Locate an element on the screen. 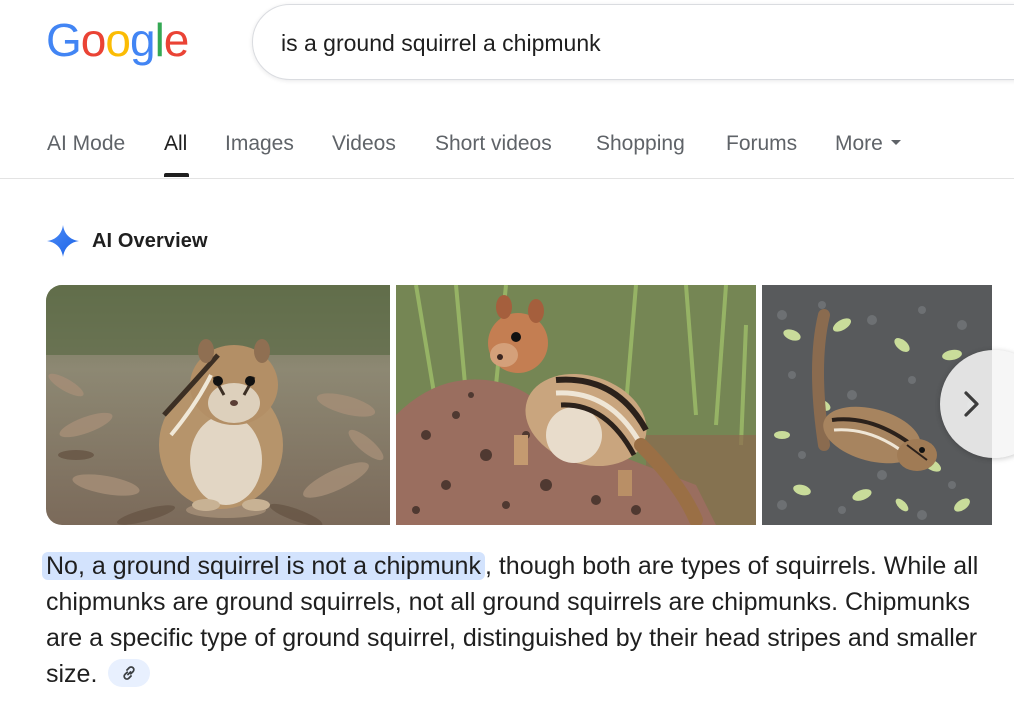 This screenshot has width=1014, height=722. tab-all: All is located at coordinates (175, 144).